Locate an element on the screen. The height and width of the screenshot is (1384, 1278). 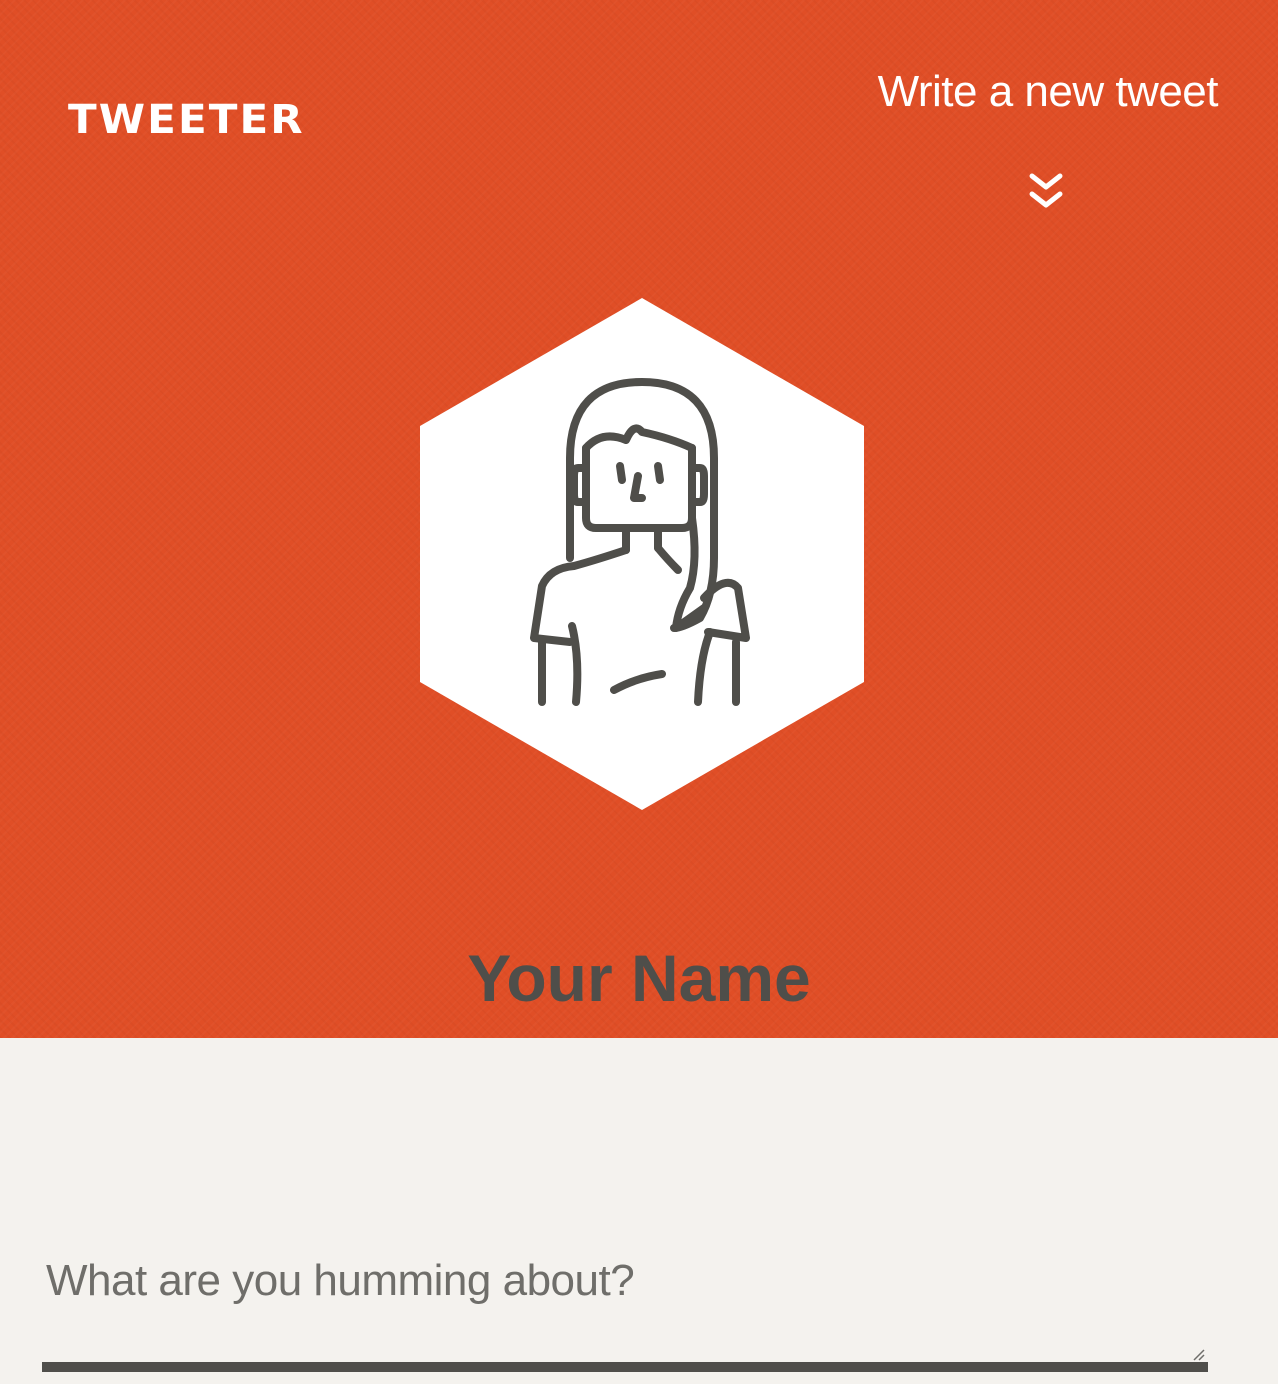
tweet-textarea: What are you humming about? is located at coordinates (625, 1302).